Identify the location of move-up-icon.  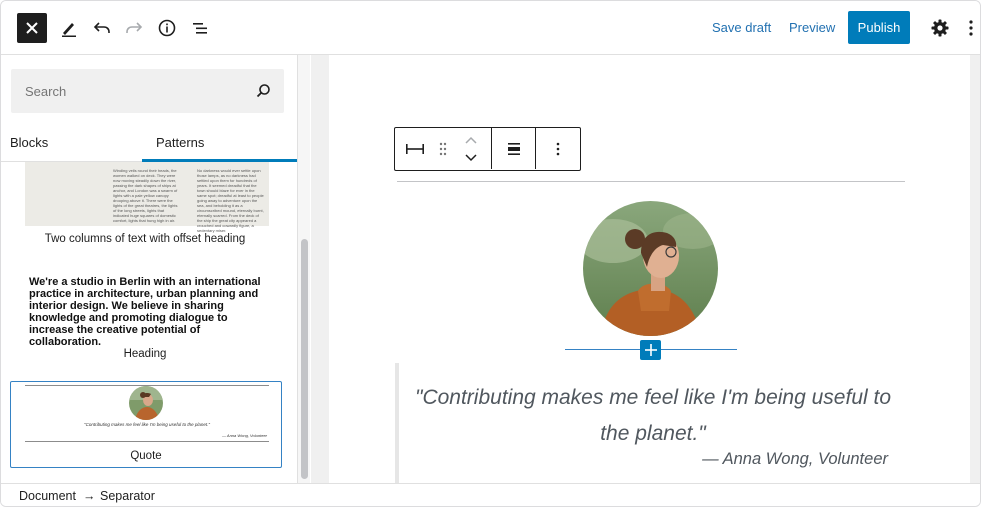
(471, 140).